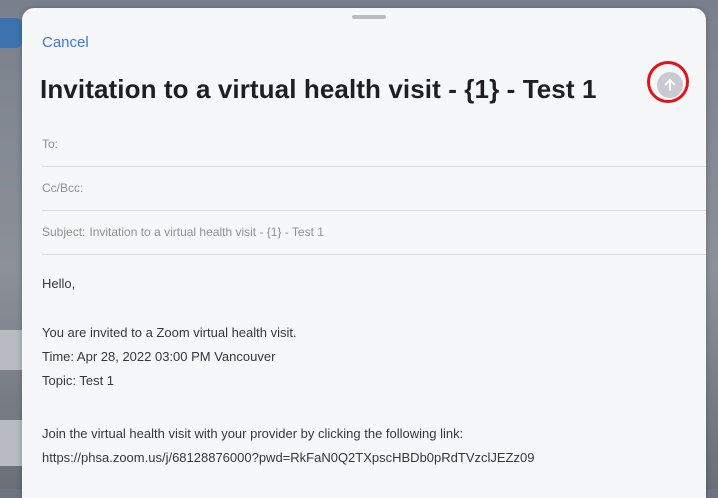  I want to click on ccbcc-label: Cc/Bcc:, so click(63, 188).